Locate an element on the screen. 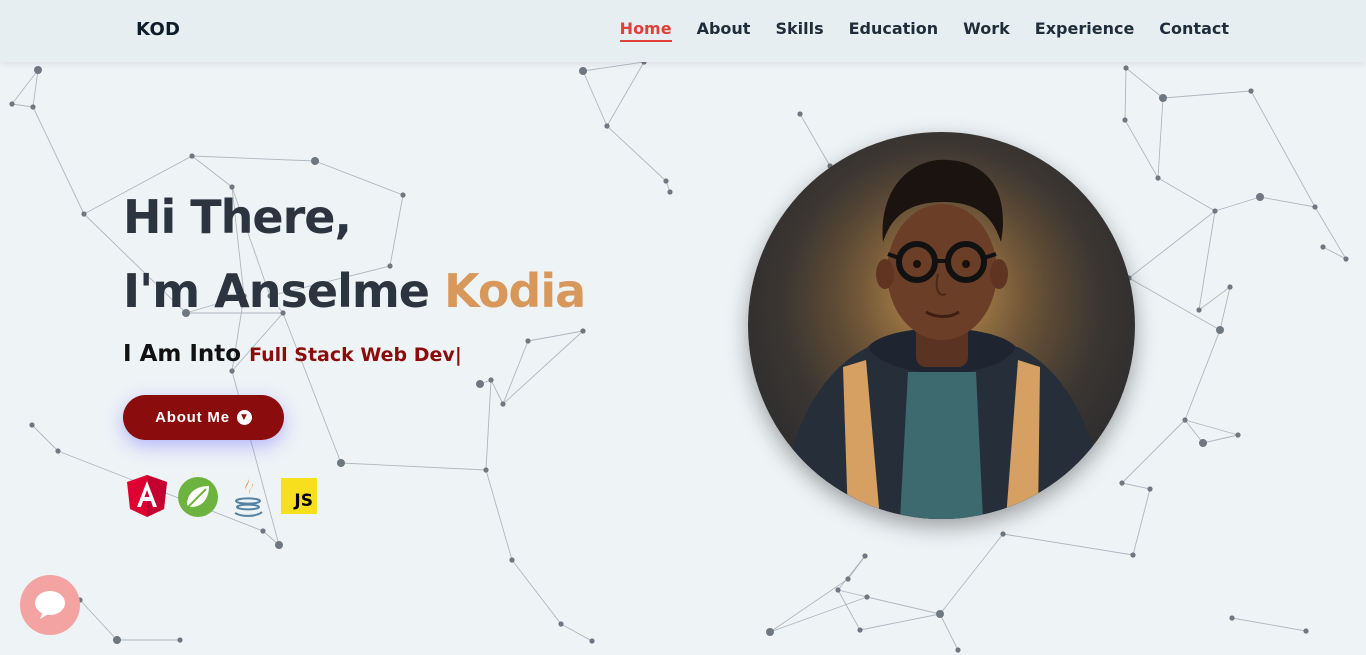  hero-into: I Am Into Full Stack Web Dev| is located at coordinates (292, 354).